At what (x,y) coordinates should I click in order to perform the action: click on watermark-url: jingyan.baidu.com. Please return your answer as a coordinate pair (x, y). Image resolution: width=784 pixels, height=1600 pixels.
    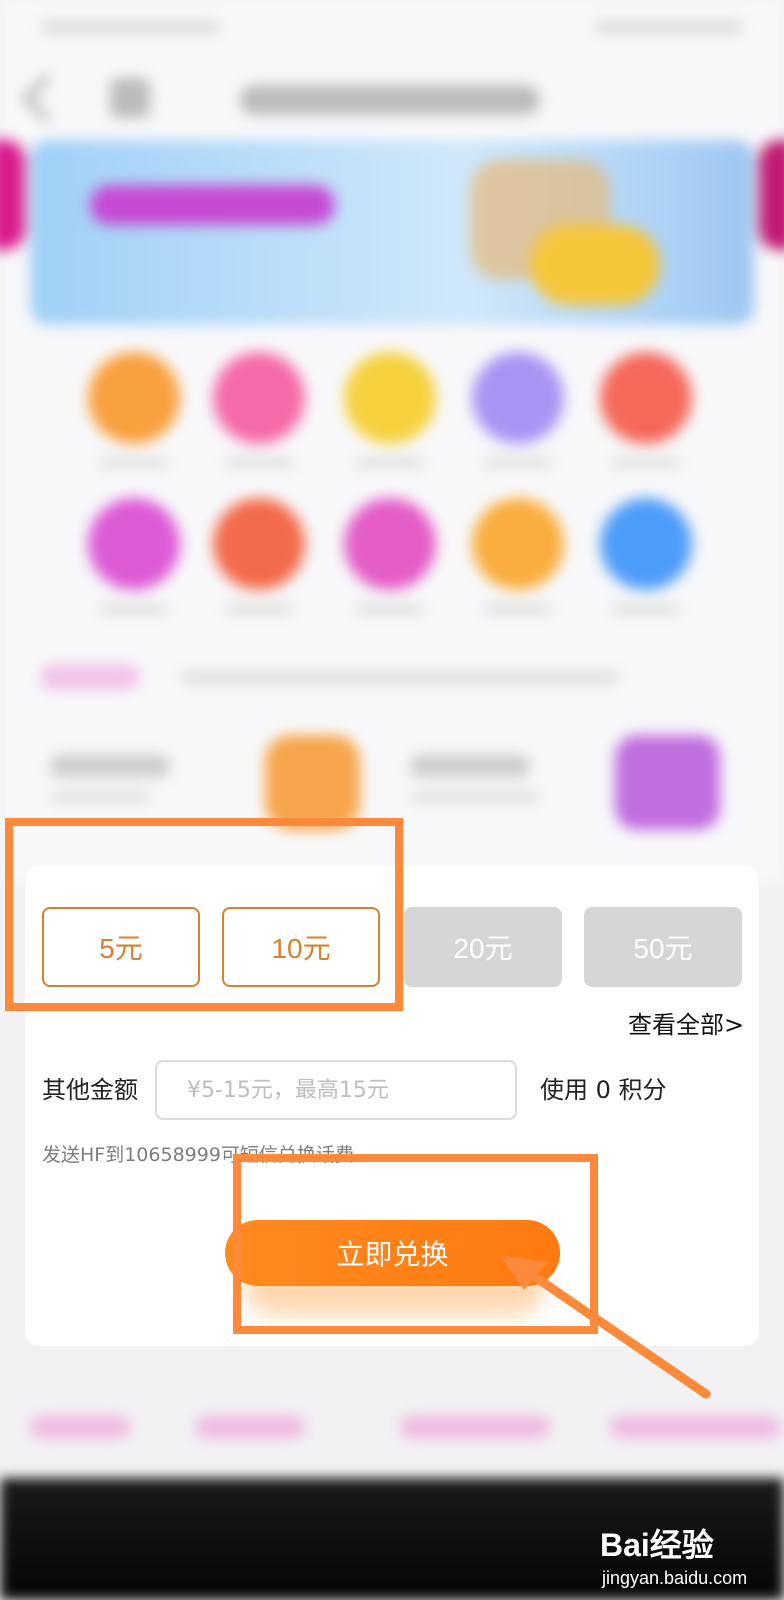
    Looking at the image, I should click on (675, 1578).